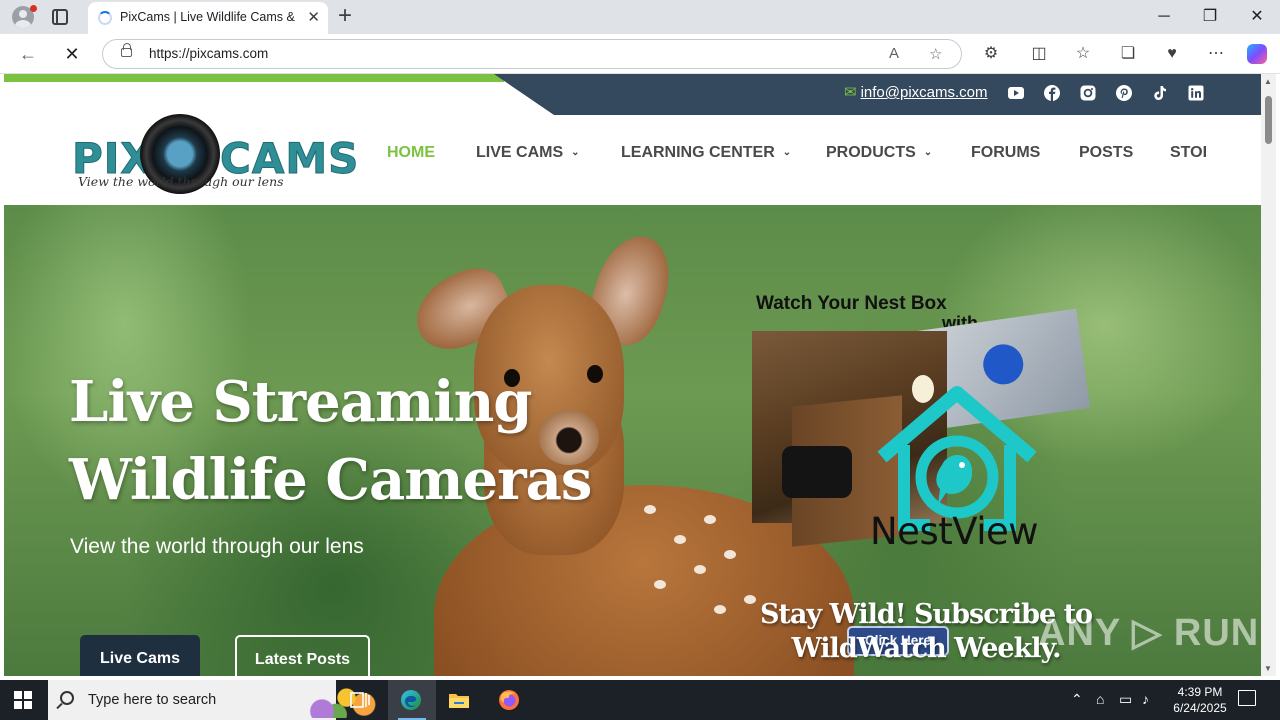 This screenshot has width=1280, height=720. I want to click on volume-icon: ♪, so click(1145, 699).